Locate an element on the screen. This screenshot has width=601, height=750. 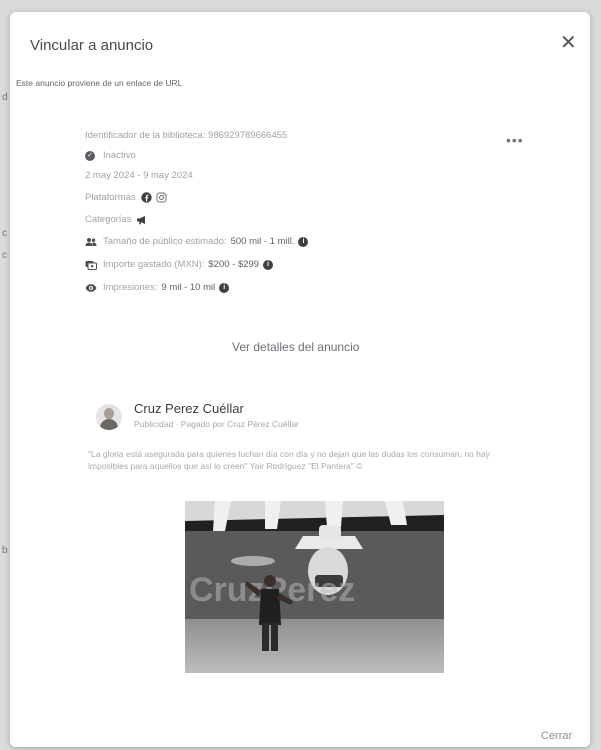
platforms-row: Plataformas is located at coordinates (126, 197).